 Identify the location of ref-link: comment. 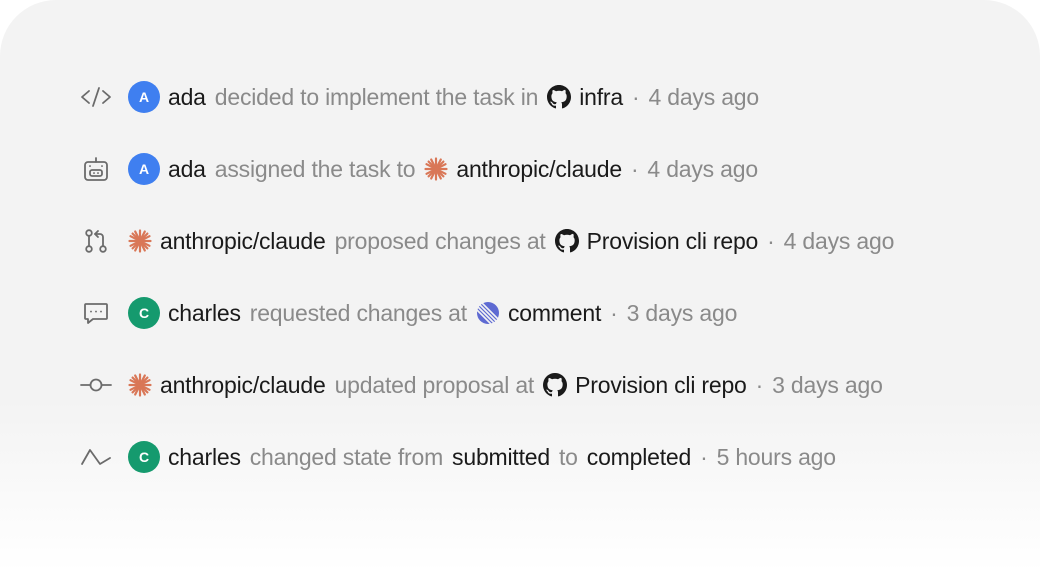
(554, 313).